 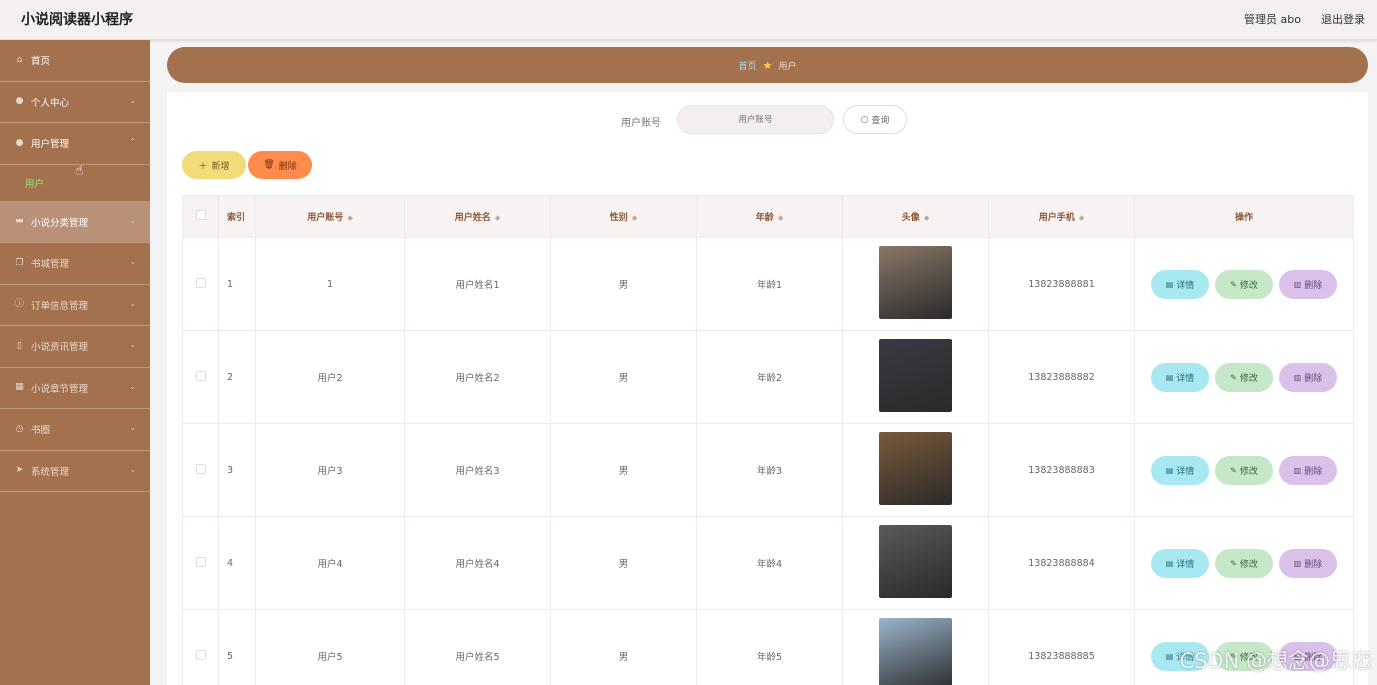 I want to click on bulk-delete-button: 🗑 删除, so click(x=280, y=165).